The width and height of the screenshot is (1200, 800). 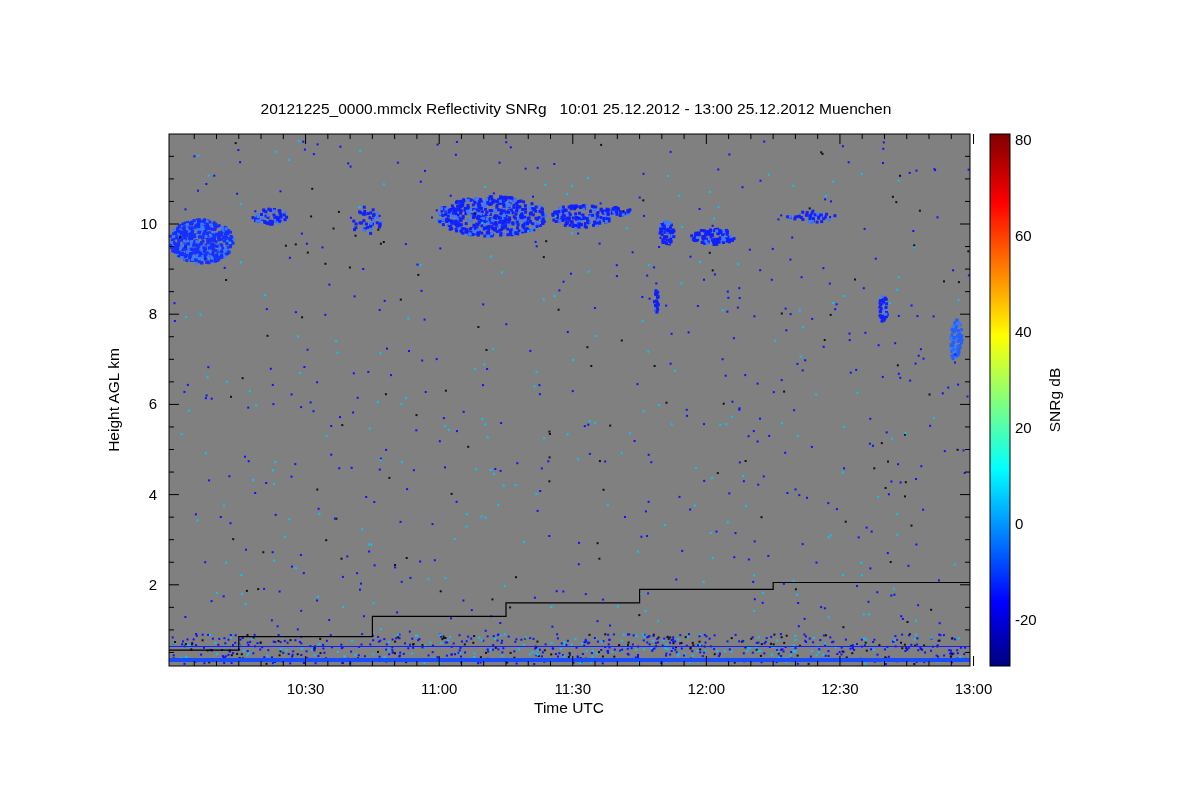 What do you see at coordinates (1023, 139) in the screenshot?
I see `colorbar-tick-label: 80` at bounding box center [1023, 139].